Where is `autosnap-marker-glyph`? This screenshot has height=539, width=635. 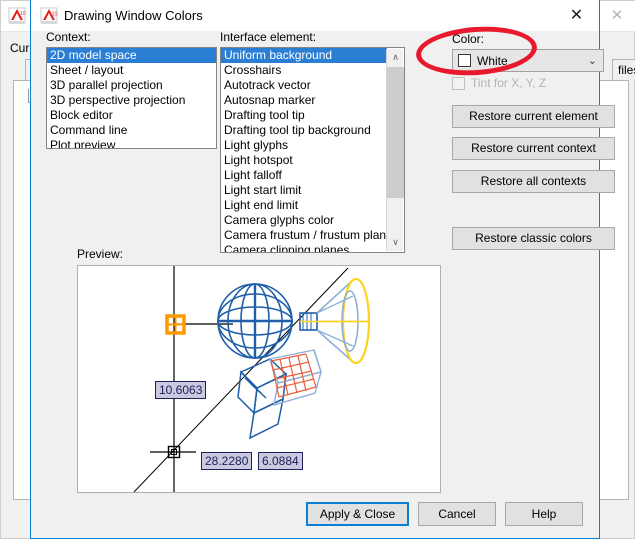 autosnap-marker-glyph is located at coordinates (175, 324).